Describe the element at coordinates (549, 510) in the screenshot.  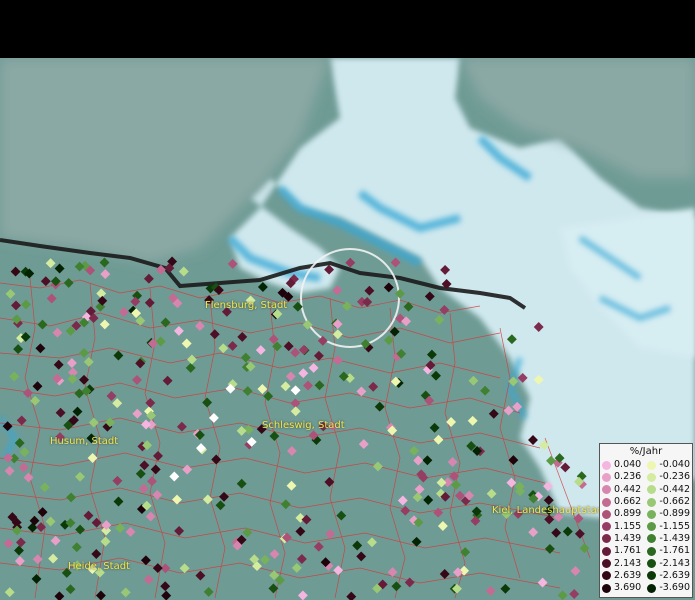
I see `city-label-kiel: Kiel, Landeshauptstadt` at that location.